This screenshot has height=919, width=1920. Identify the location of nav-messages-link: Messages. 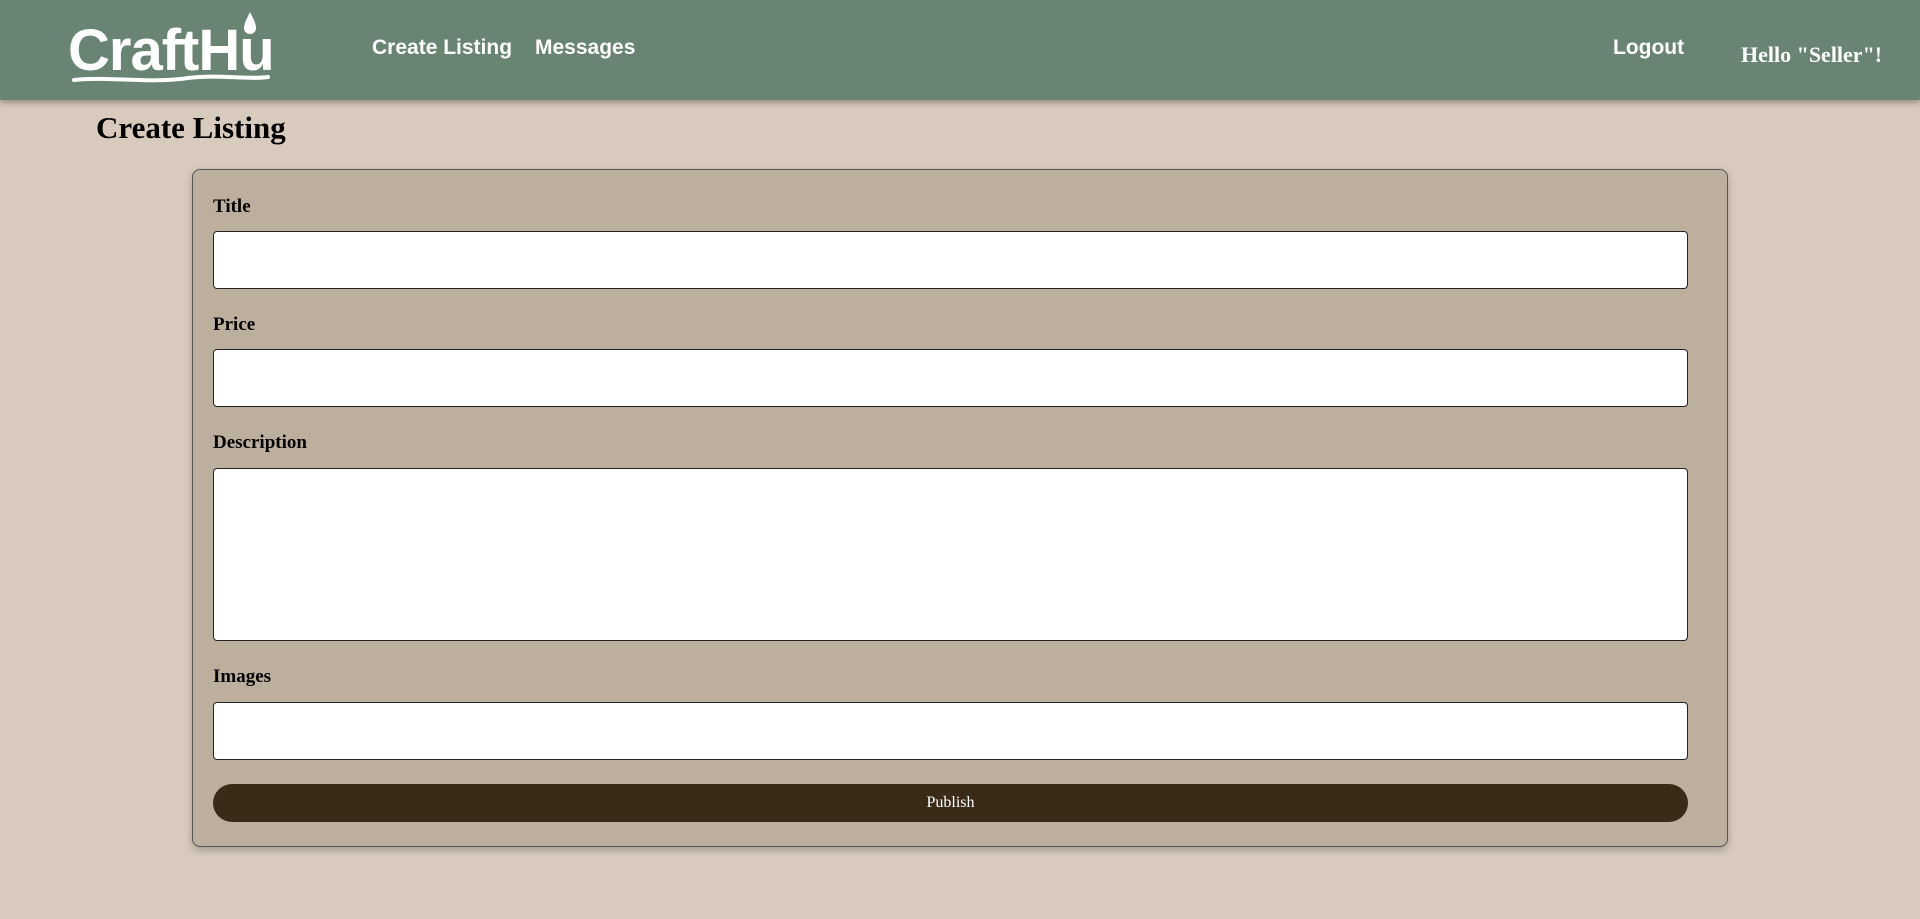
(585, 48).